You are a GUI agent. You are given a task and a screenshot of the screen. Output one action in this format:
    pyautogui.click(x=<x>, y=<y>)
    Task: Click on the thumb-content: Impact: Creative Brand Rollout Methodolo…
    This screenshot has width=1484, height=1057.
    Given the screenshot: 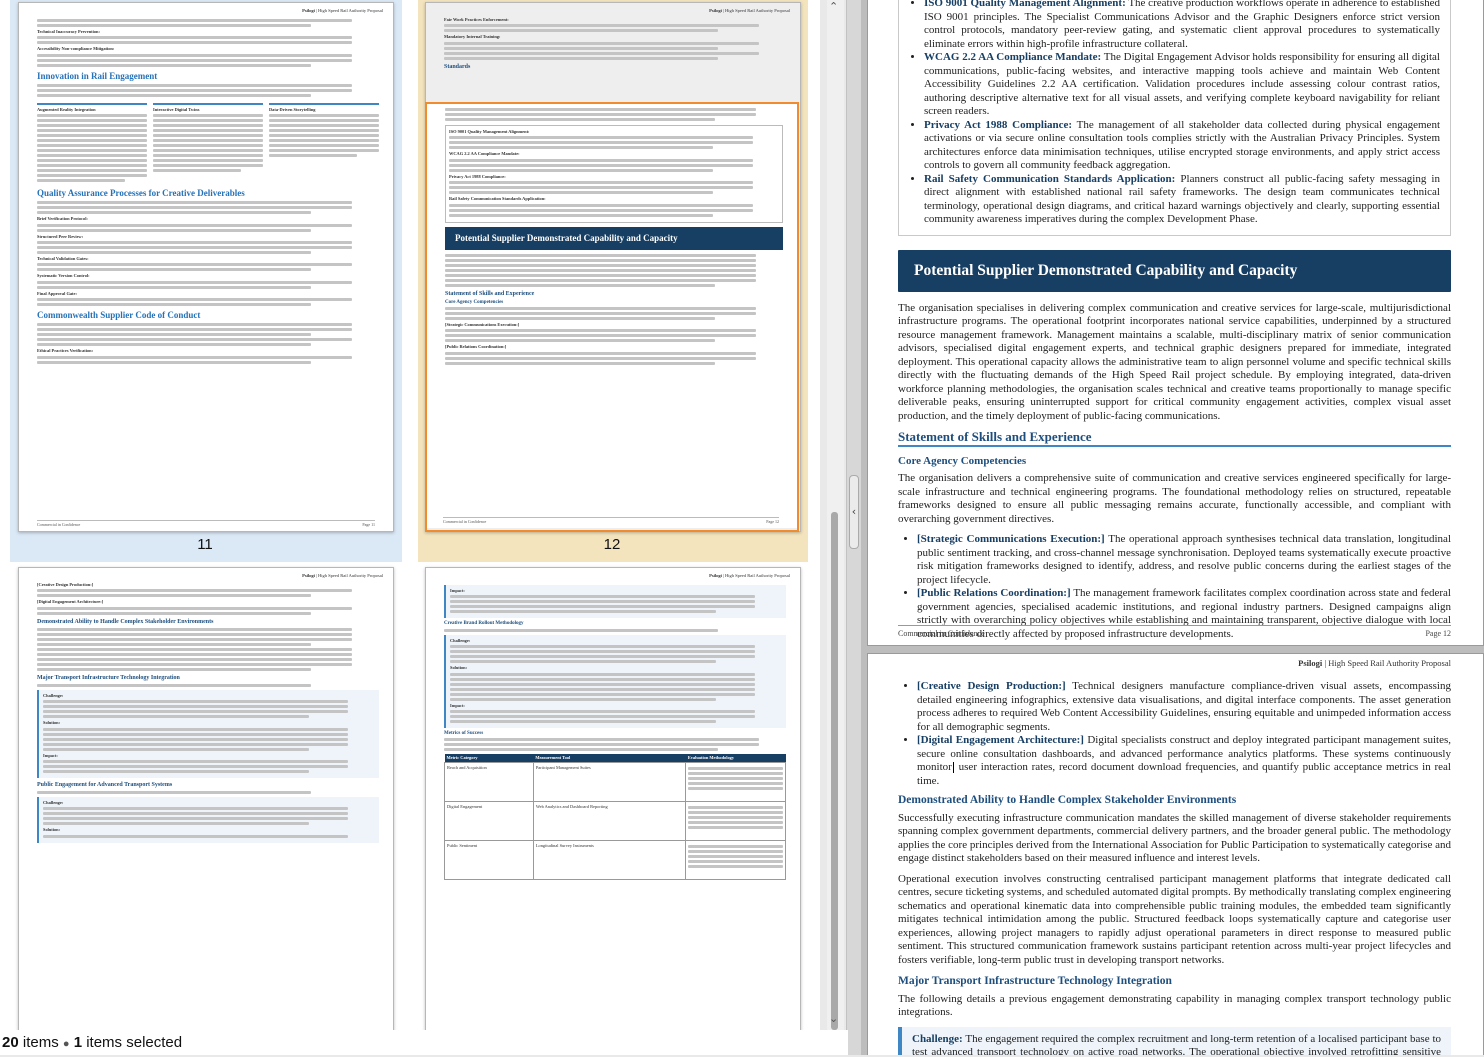 What is the action you would take?
    pyautogui.click(x=615, y=731)
    